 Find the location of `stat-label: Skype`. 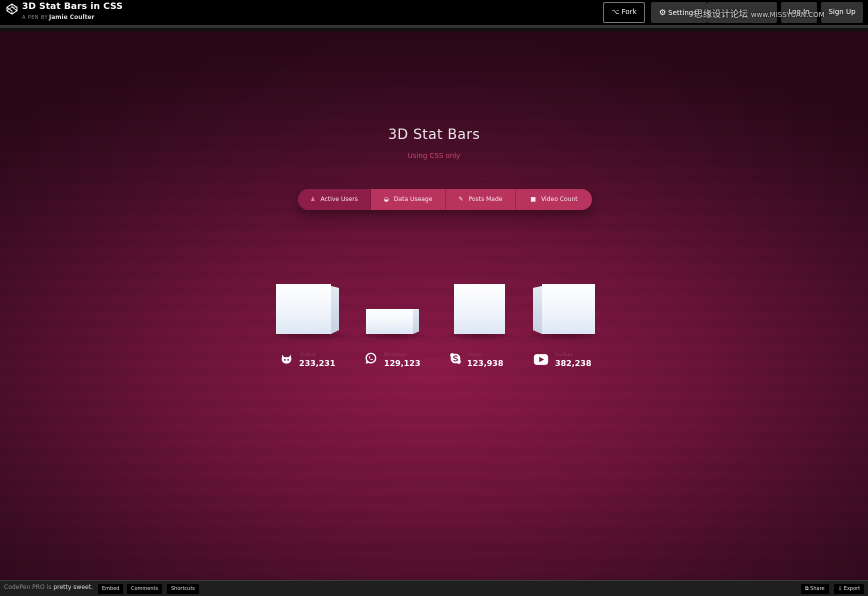

stat-label: Skype is located at coordinates (475, 354).